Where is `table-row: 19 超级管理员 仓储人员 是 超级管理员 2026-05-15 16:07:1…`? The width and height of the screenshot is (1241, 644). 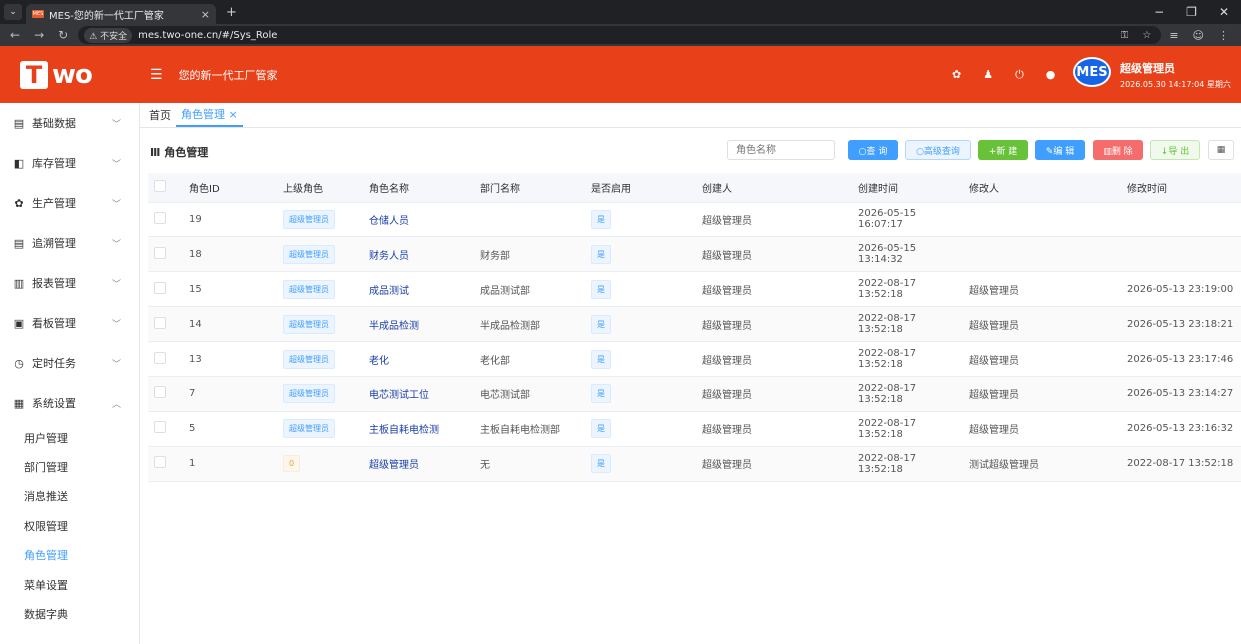
table-row: 19 超级管理员 仓储人员 是 超级管理员 2026-05-15 16:07:1… is located at coordinates (694, 220).